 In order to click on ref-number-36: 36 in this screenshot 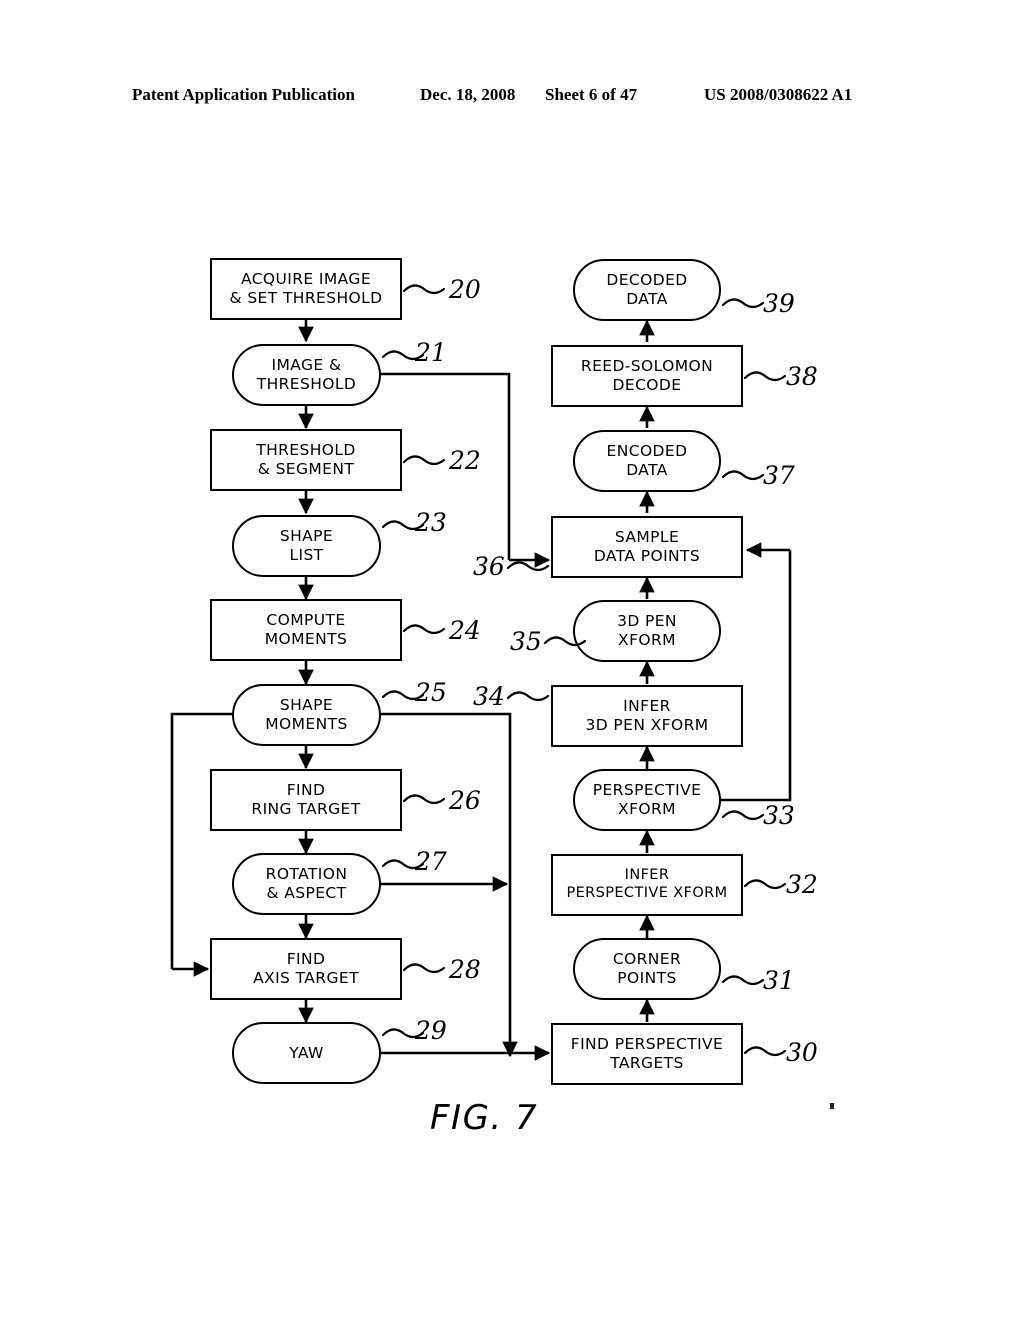, I will do `click(489, 566)`.